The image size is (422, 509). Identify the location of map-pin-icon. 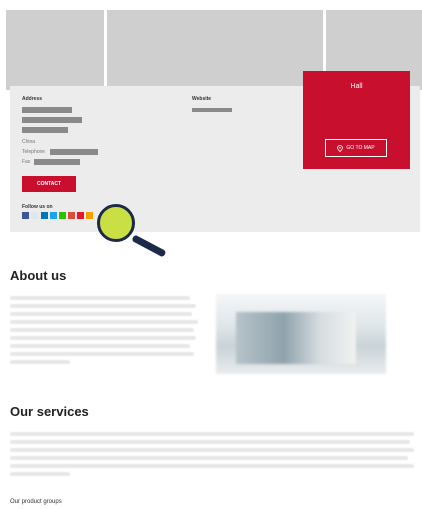
(340, 148).